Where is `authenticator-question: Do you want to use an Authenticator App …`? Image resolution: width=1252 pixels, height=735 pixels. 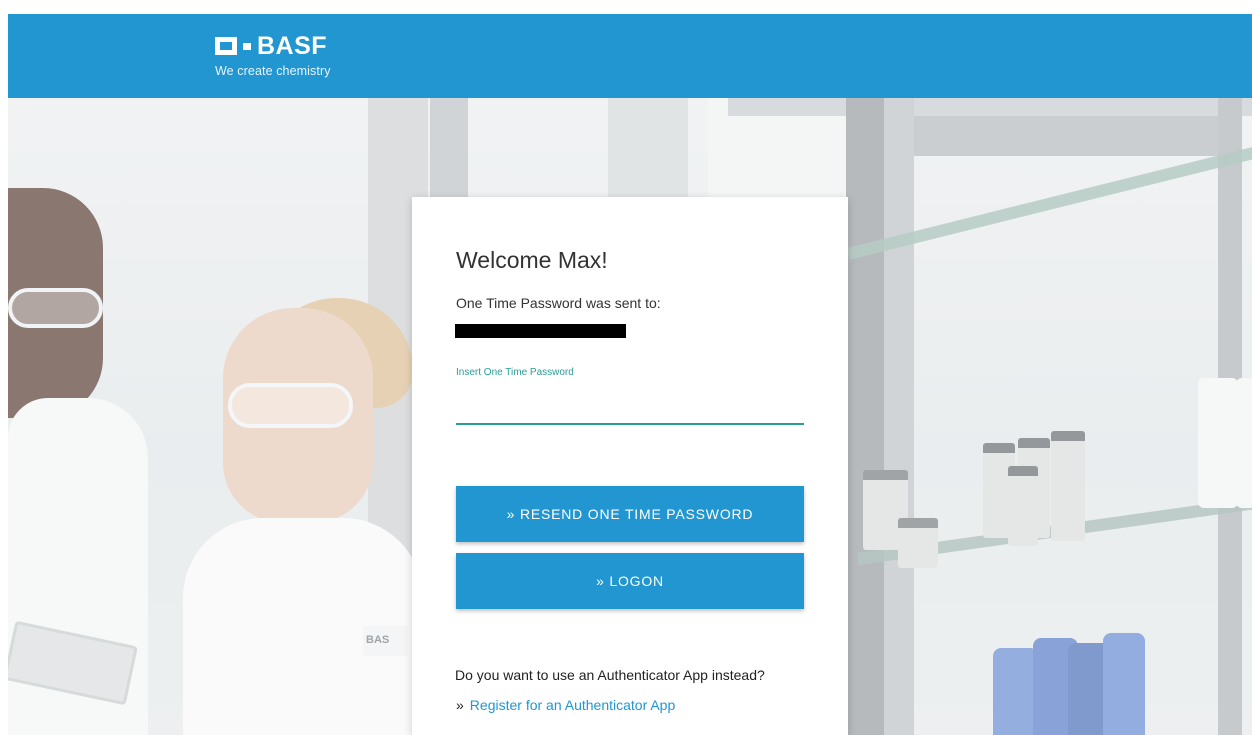
authenticator-question: Do you want to use an Authenticator App … is located at coordinates (610, 675).